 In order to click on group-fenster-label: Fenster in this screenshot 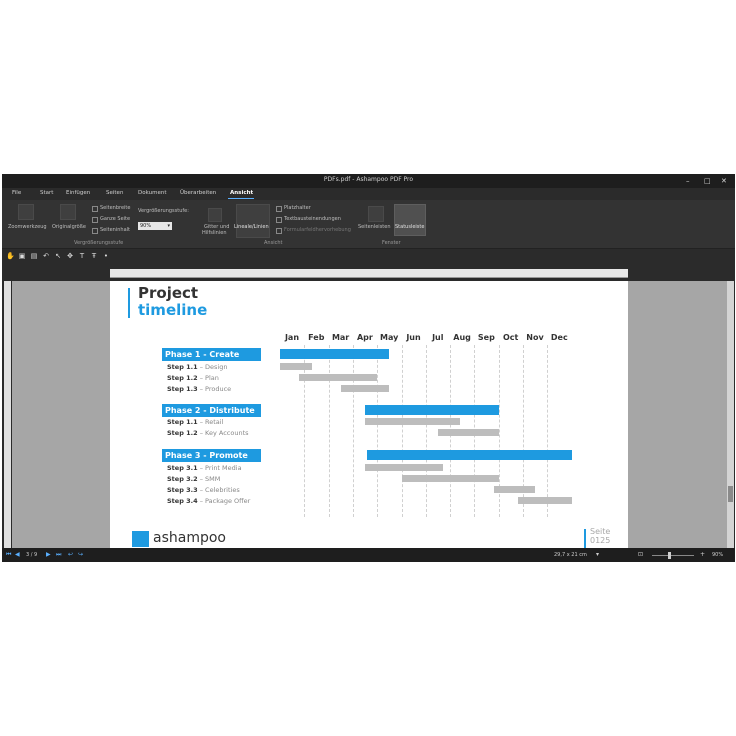, I will do `click(391, 243)`.